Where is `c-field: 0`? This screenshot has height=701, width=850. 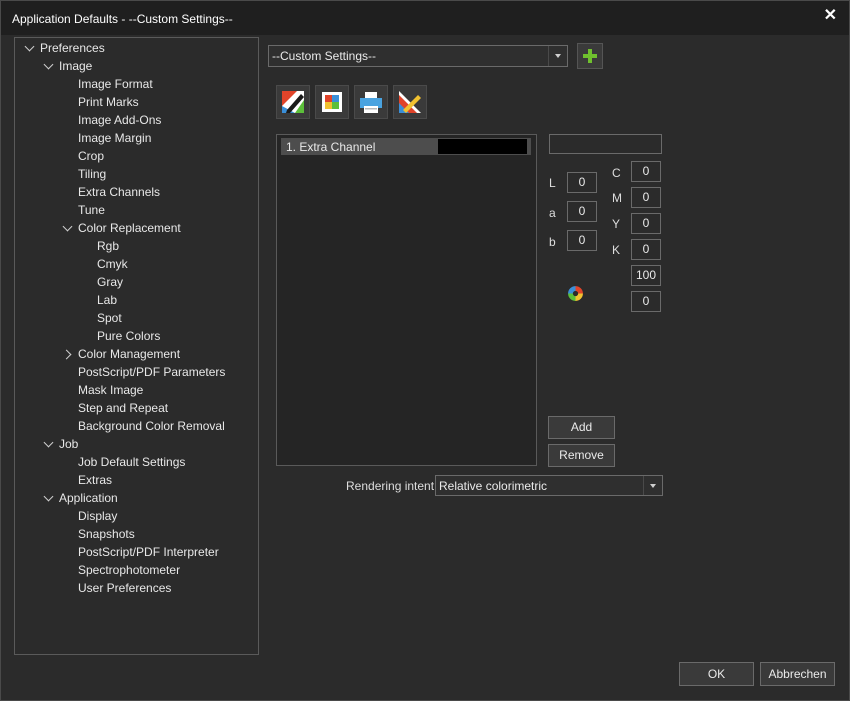 c-field: 0 is located at coordinates (646, 171).